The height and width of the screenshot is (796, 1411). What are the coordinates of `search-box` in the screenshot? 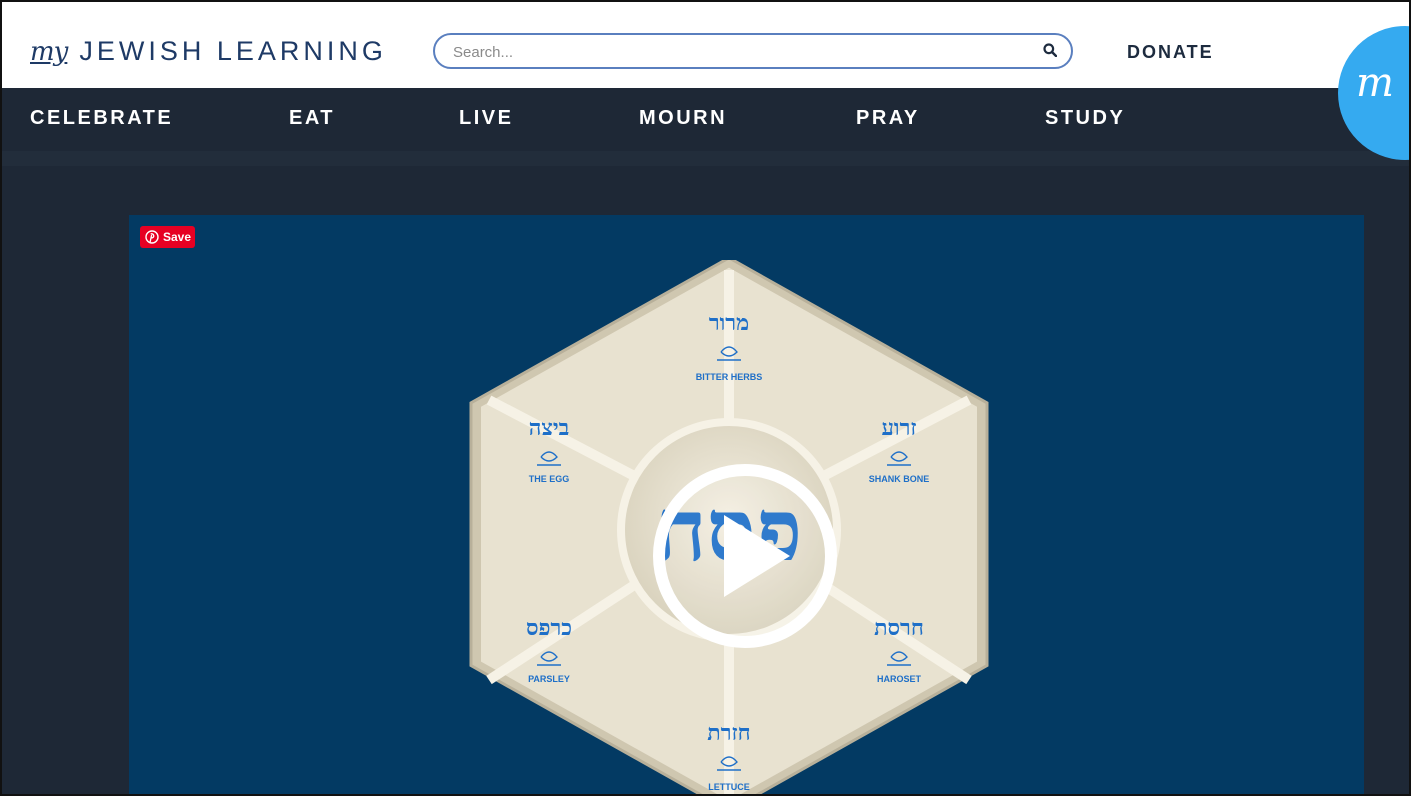 It's located at (753, 51).